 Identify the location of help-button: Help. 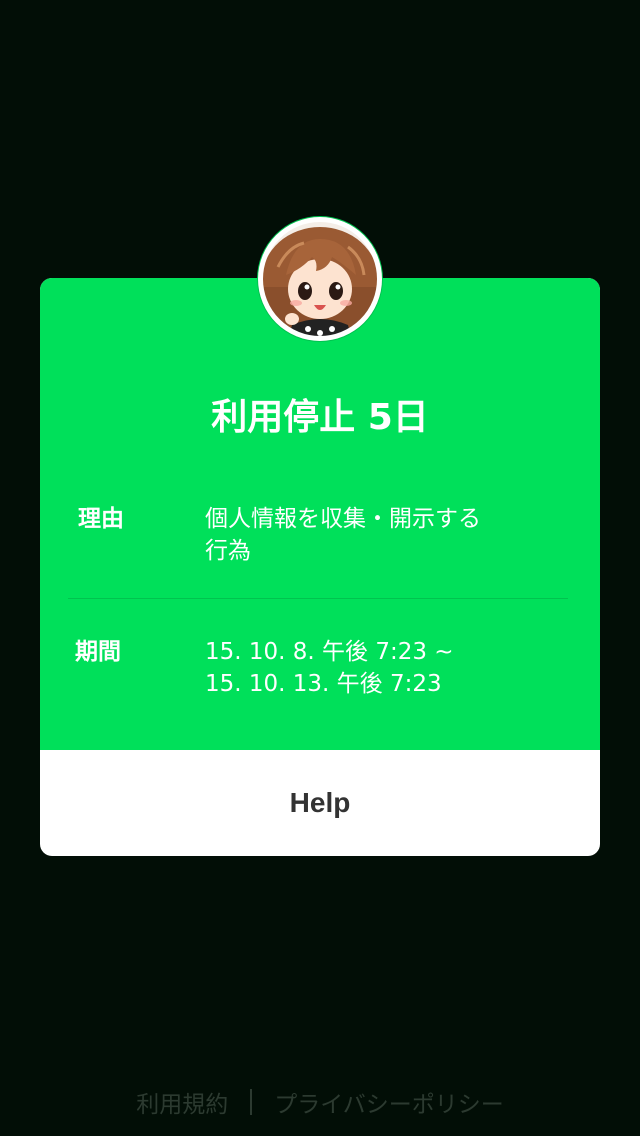
(320, 803).